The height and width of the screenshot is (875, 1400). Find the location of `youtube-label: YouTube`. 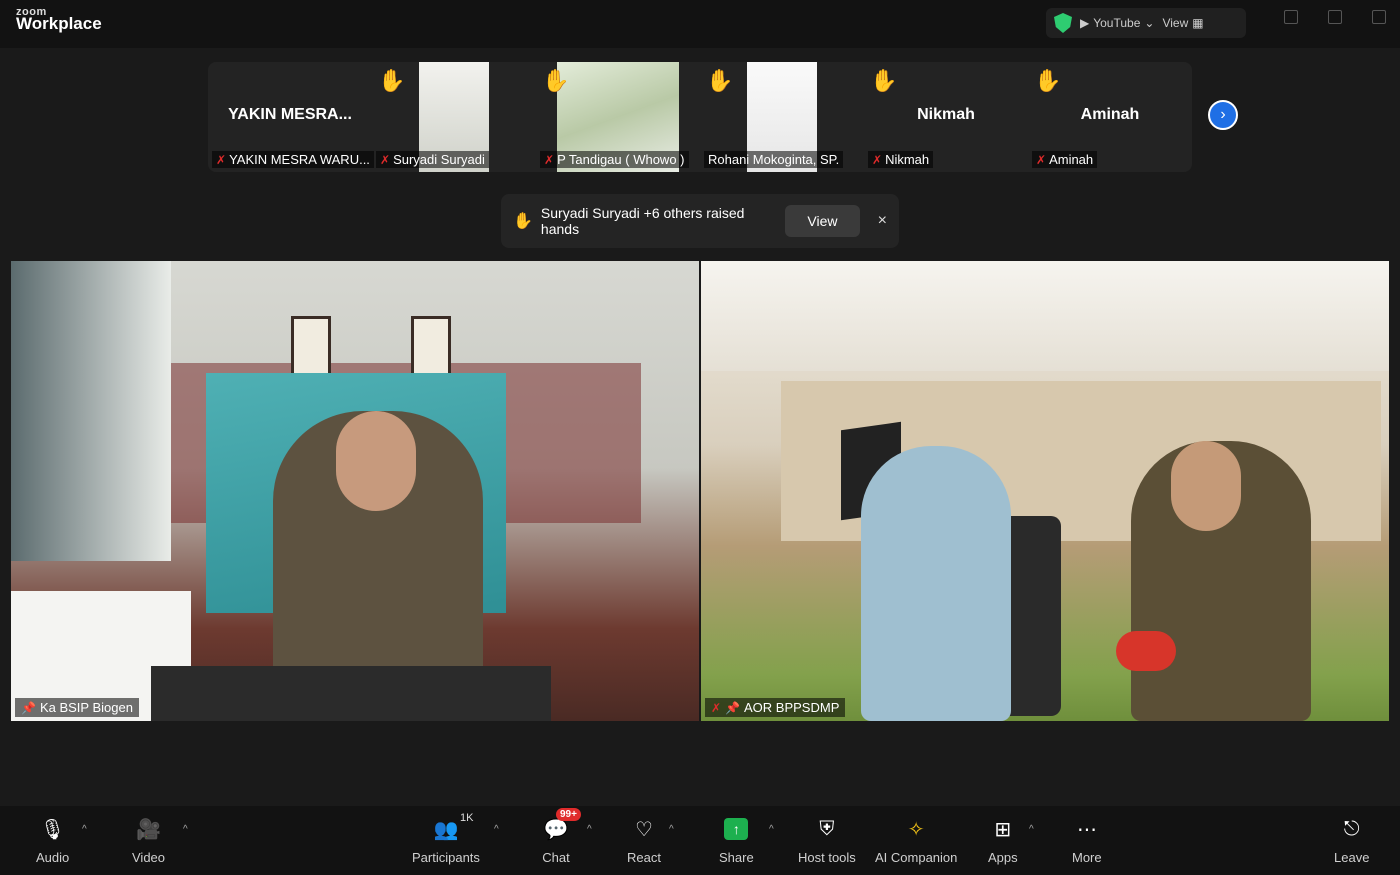

youtube-label: YouTube is located at coordinates (1117, 23).